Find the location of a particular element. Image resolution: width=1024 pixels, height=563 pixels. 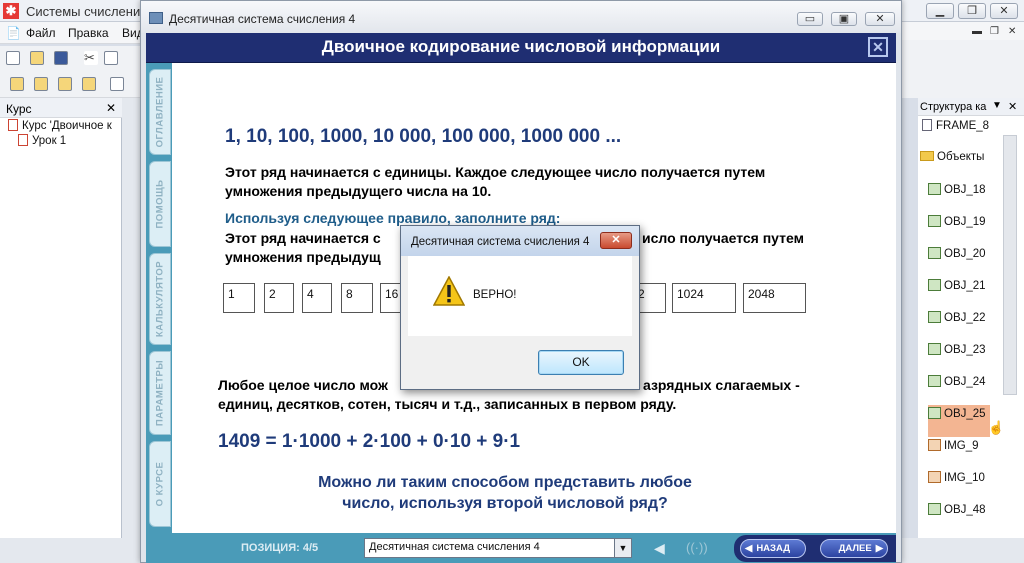

open-folder-icon is located at coordinates (37, 58).